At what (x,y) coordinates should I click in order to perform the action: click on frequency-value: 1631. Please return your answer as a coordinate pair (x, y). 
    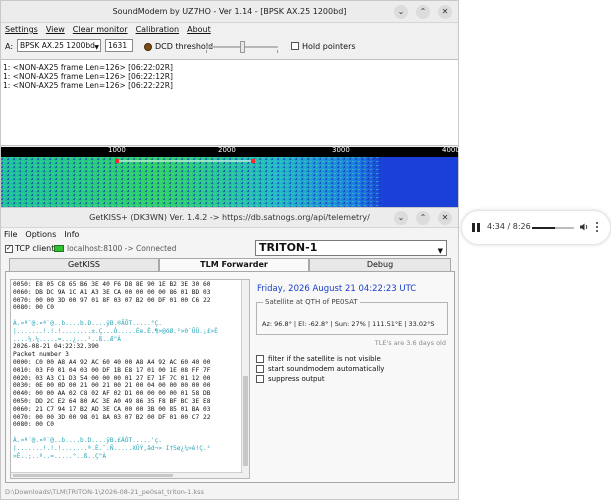
    Looking at the image, I should click on (118, 45).